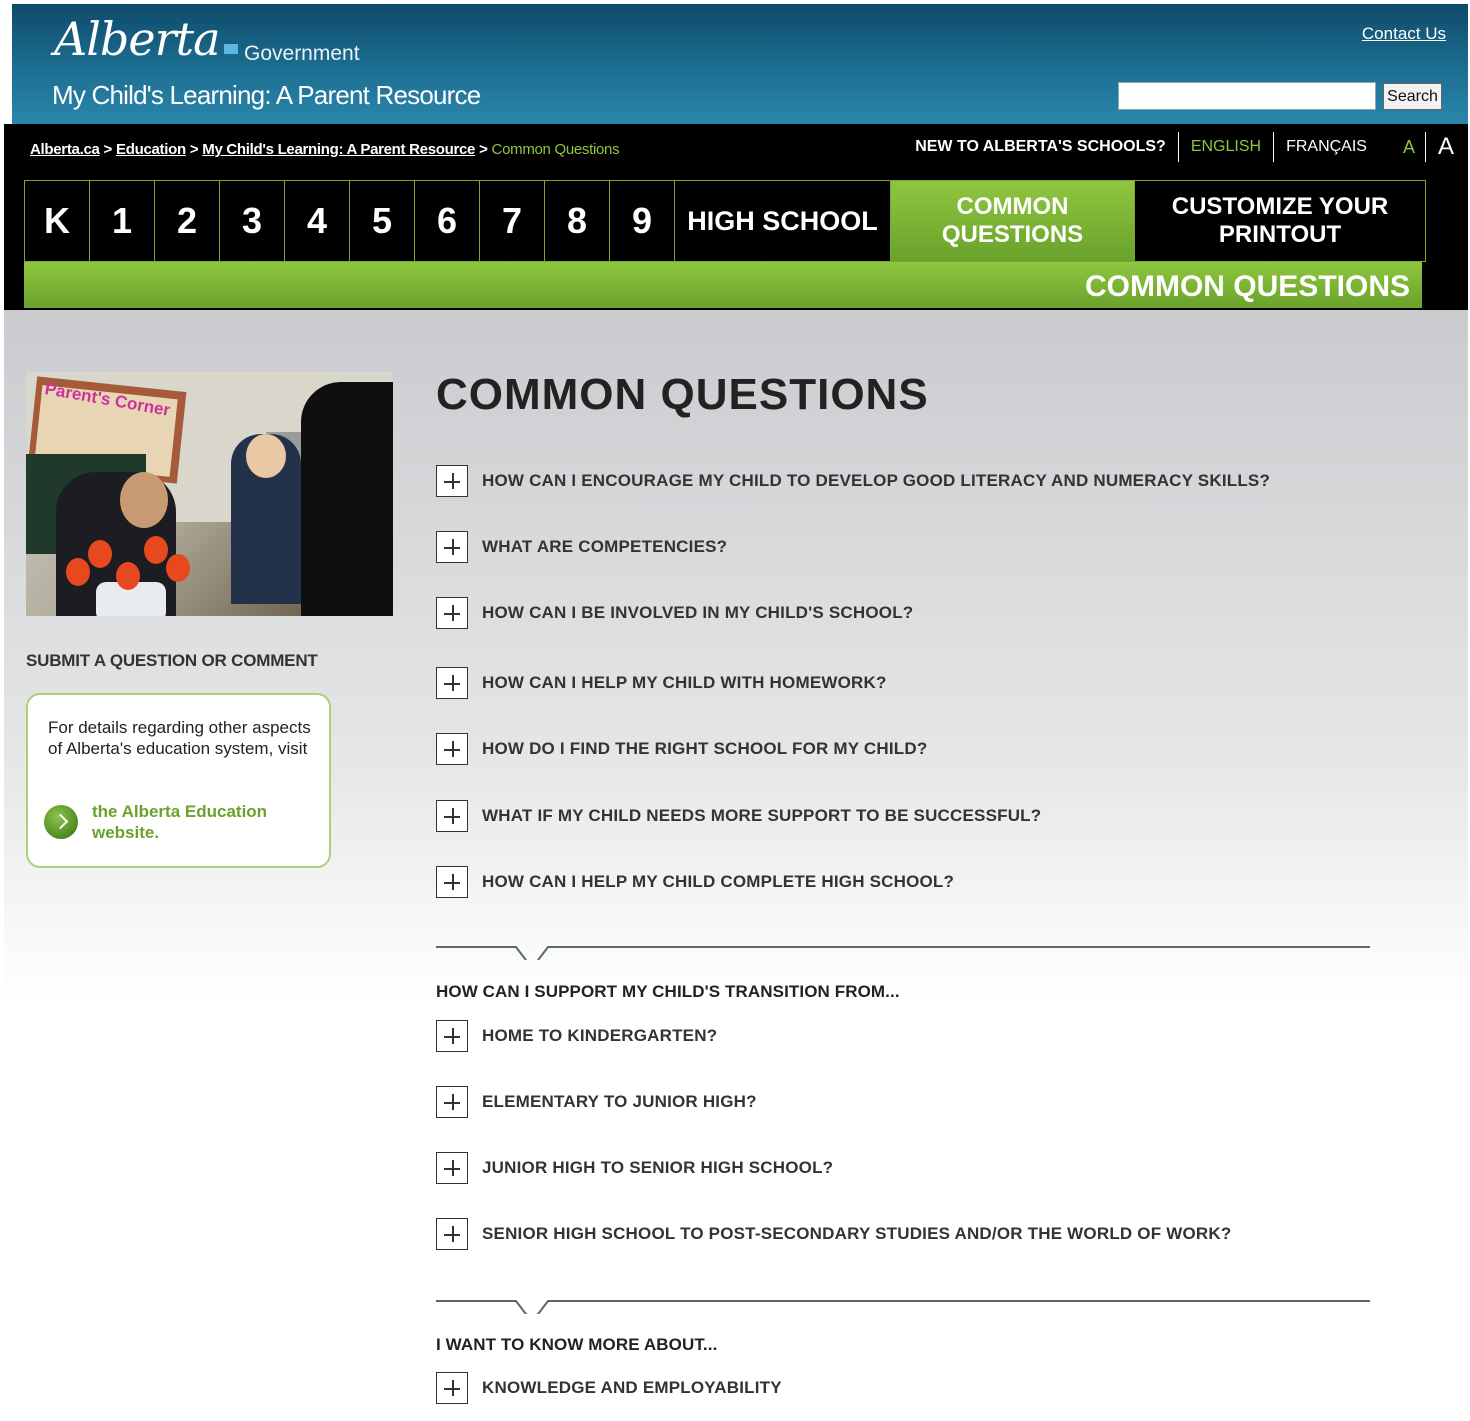  What do you see at coordinates (555, 149) in the screenshot?
I see `breadcrumb-current: Common Questions` at bounding box center [555, 149].